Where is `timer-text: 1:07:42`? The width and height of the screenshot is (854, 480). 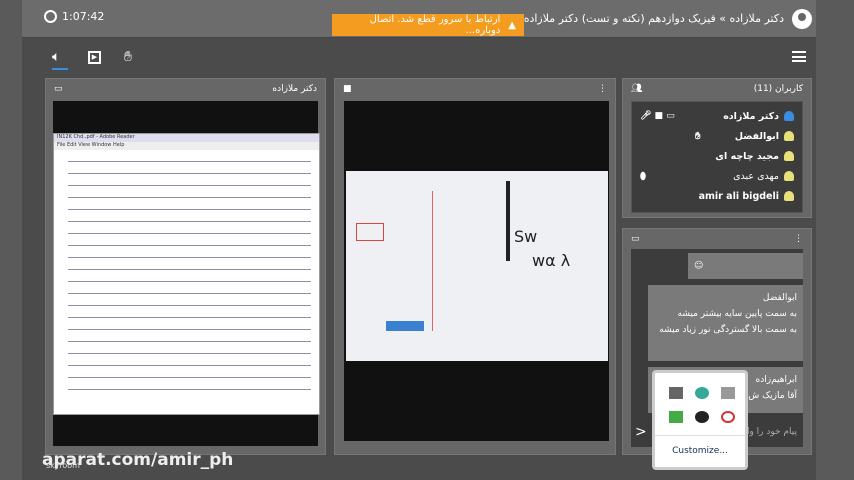 timer-text: 1:07:42 is located at coordinates (83, 16).